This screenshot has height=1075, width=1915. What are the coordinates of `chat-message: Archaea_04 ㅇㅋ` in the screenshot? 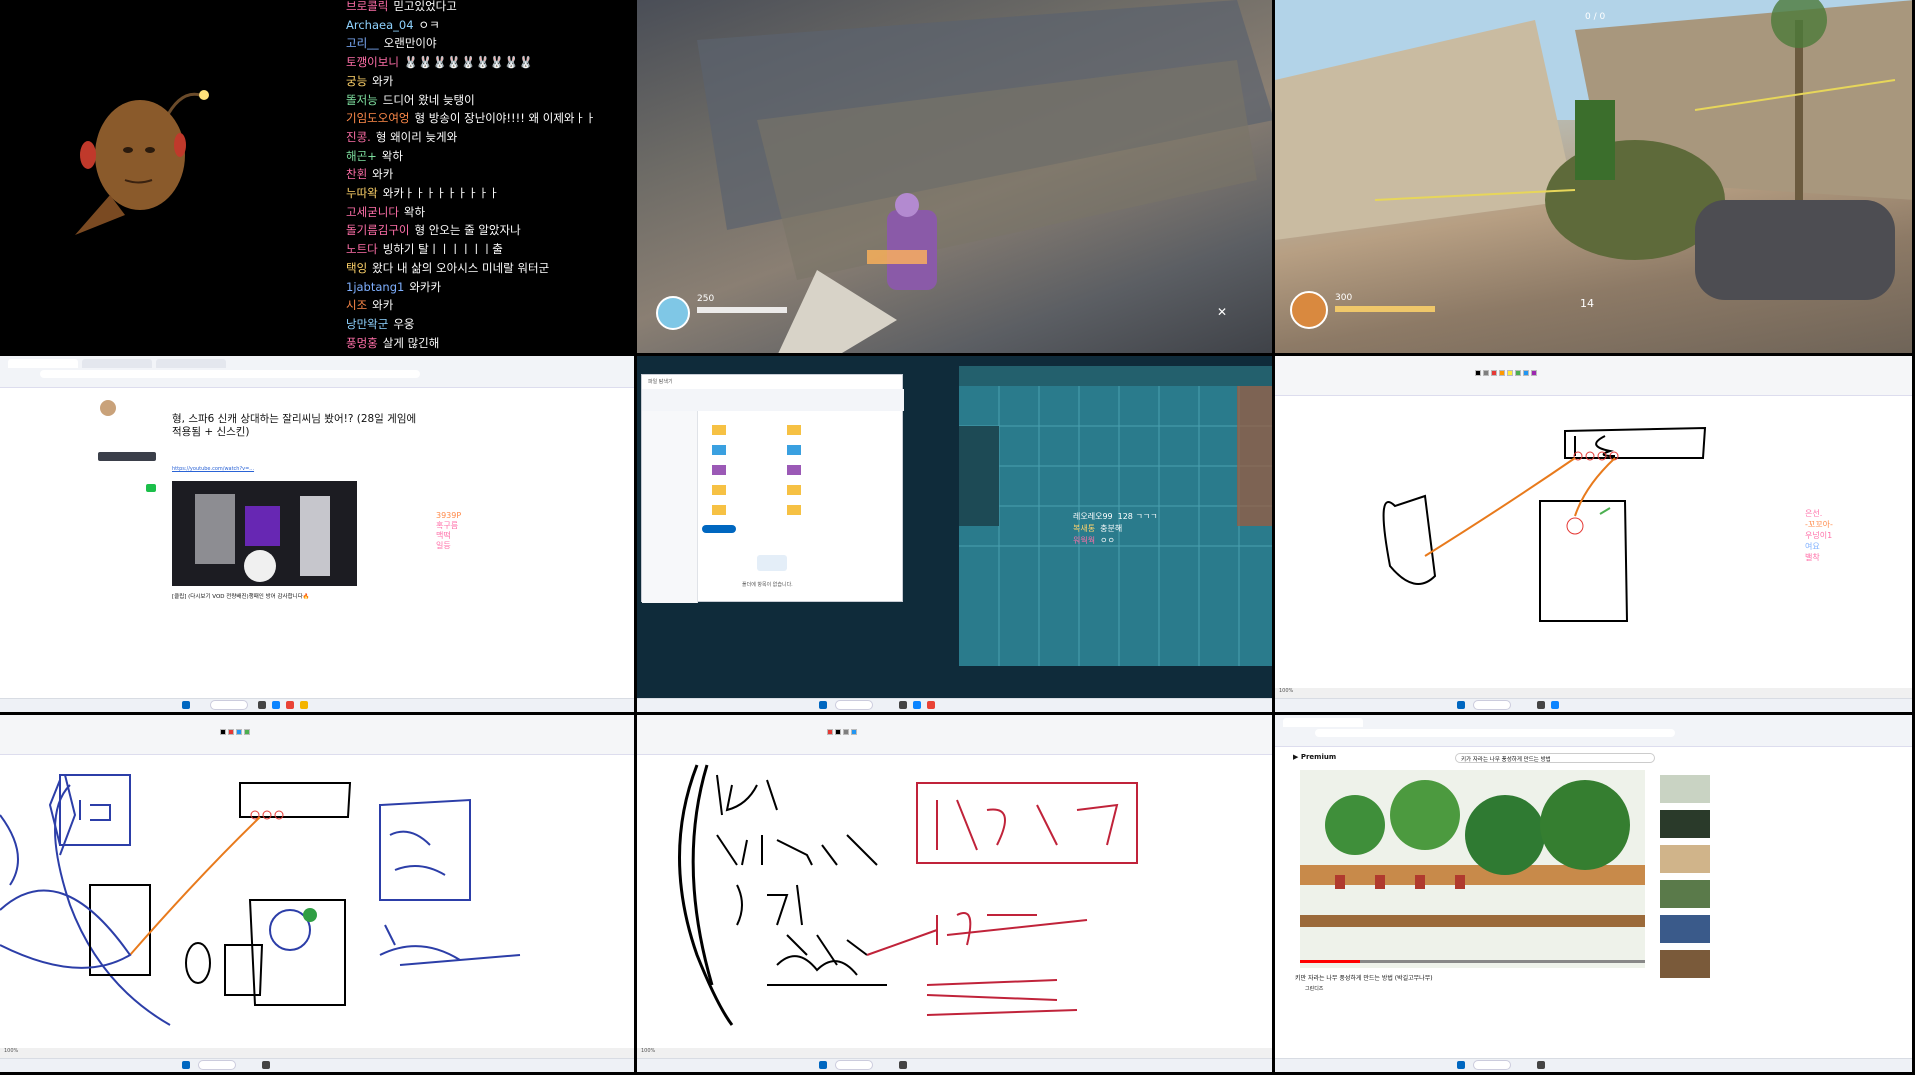 It's located at (490, 25).